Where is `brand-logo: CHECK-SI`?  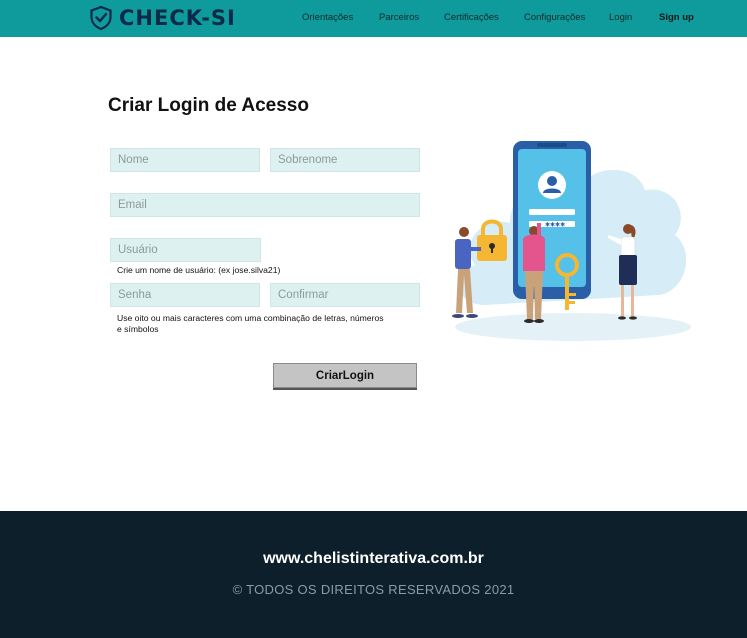 brand-logo: CHECK-SI is located at coordinates (163, 18).